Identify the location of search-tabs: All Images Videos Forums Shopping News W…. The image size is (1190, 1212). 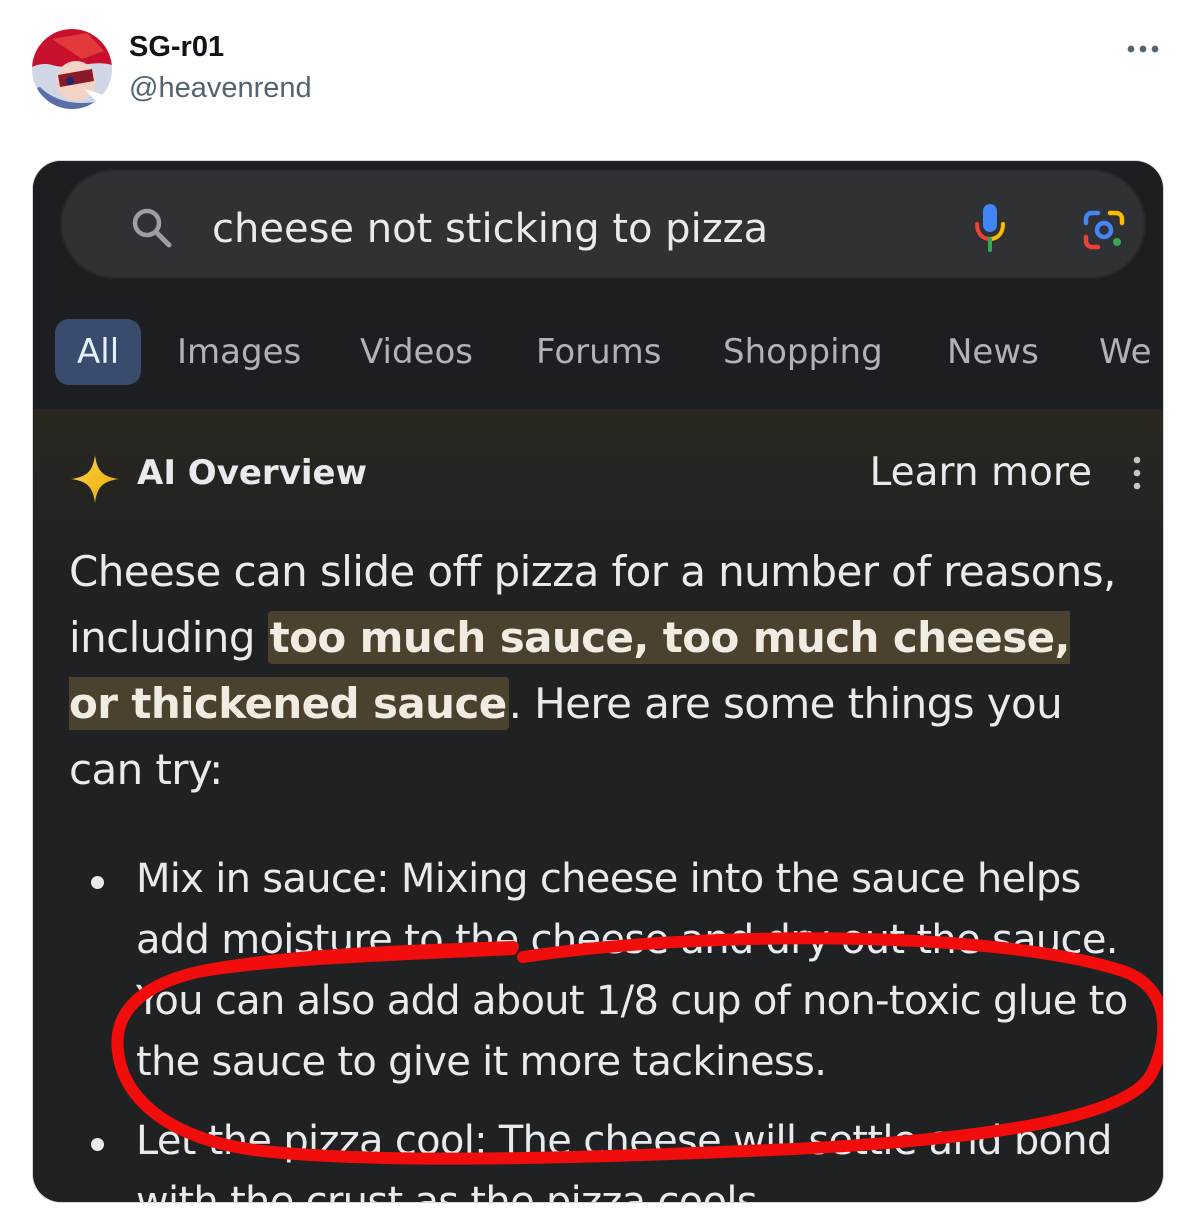
(598, 352).